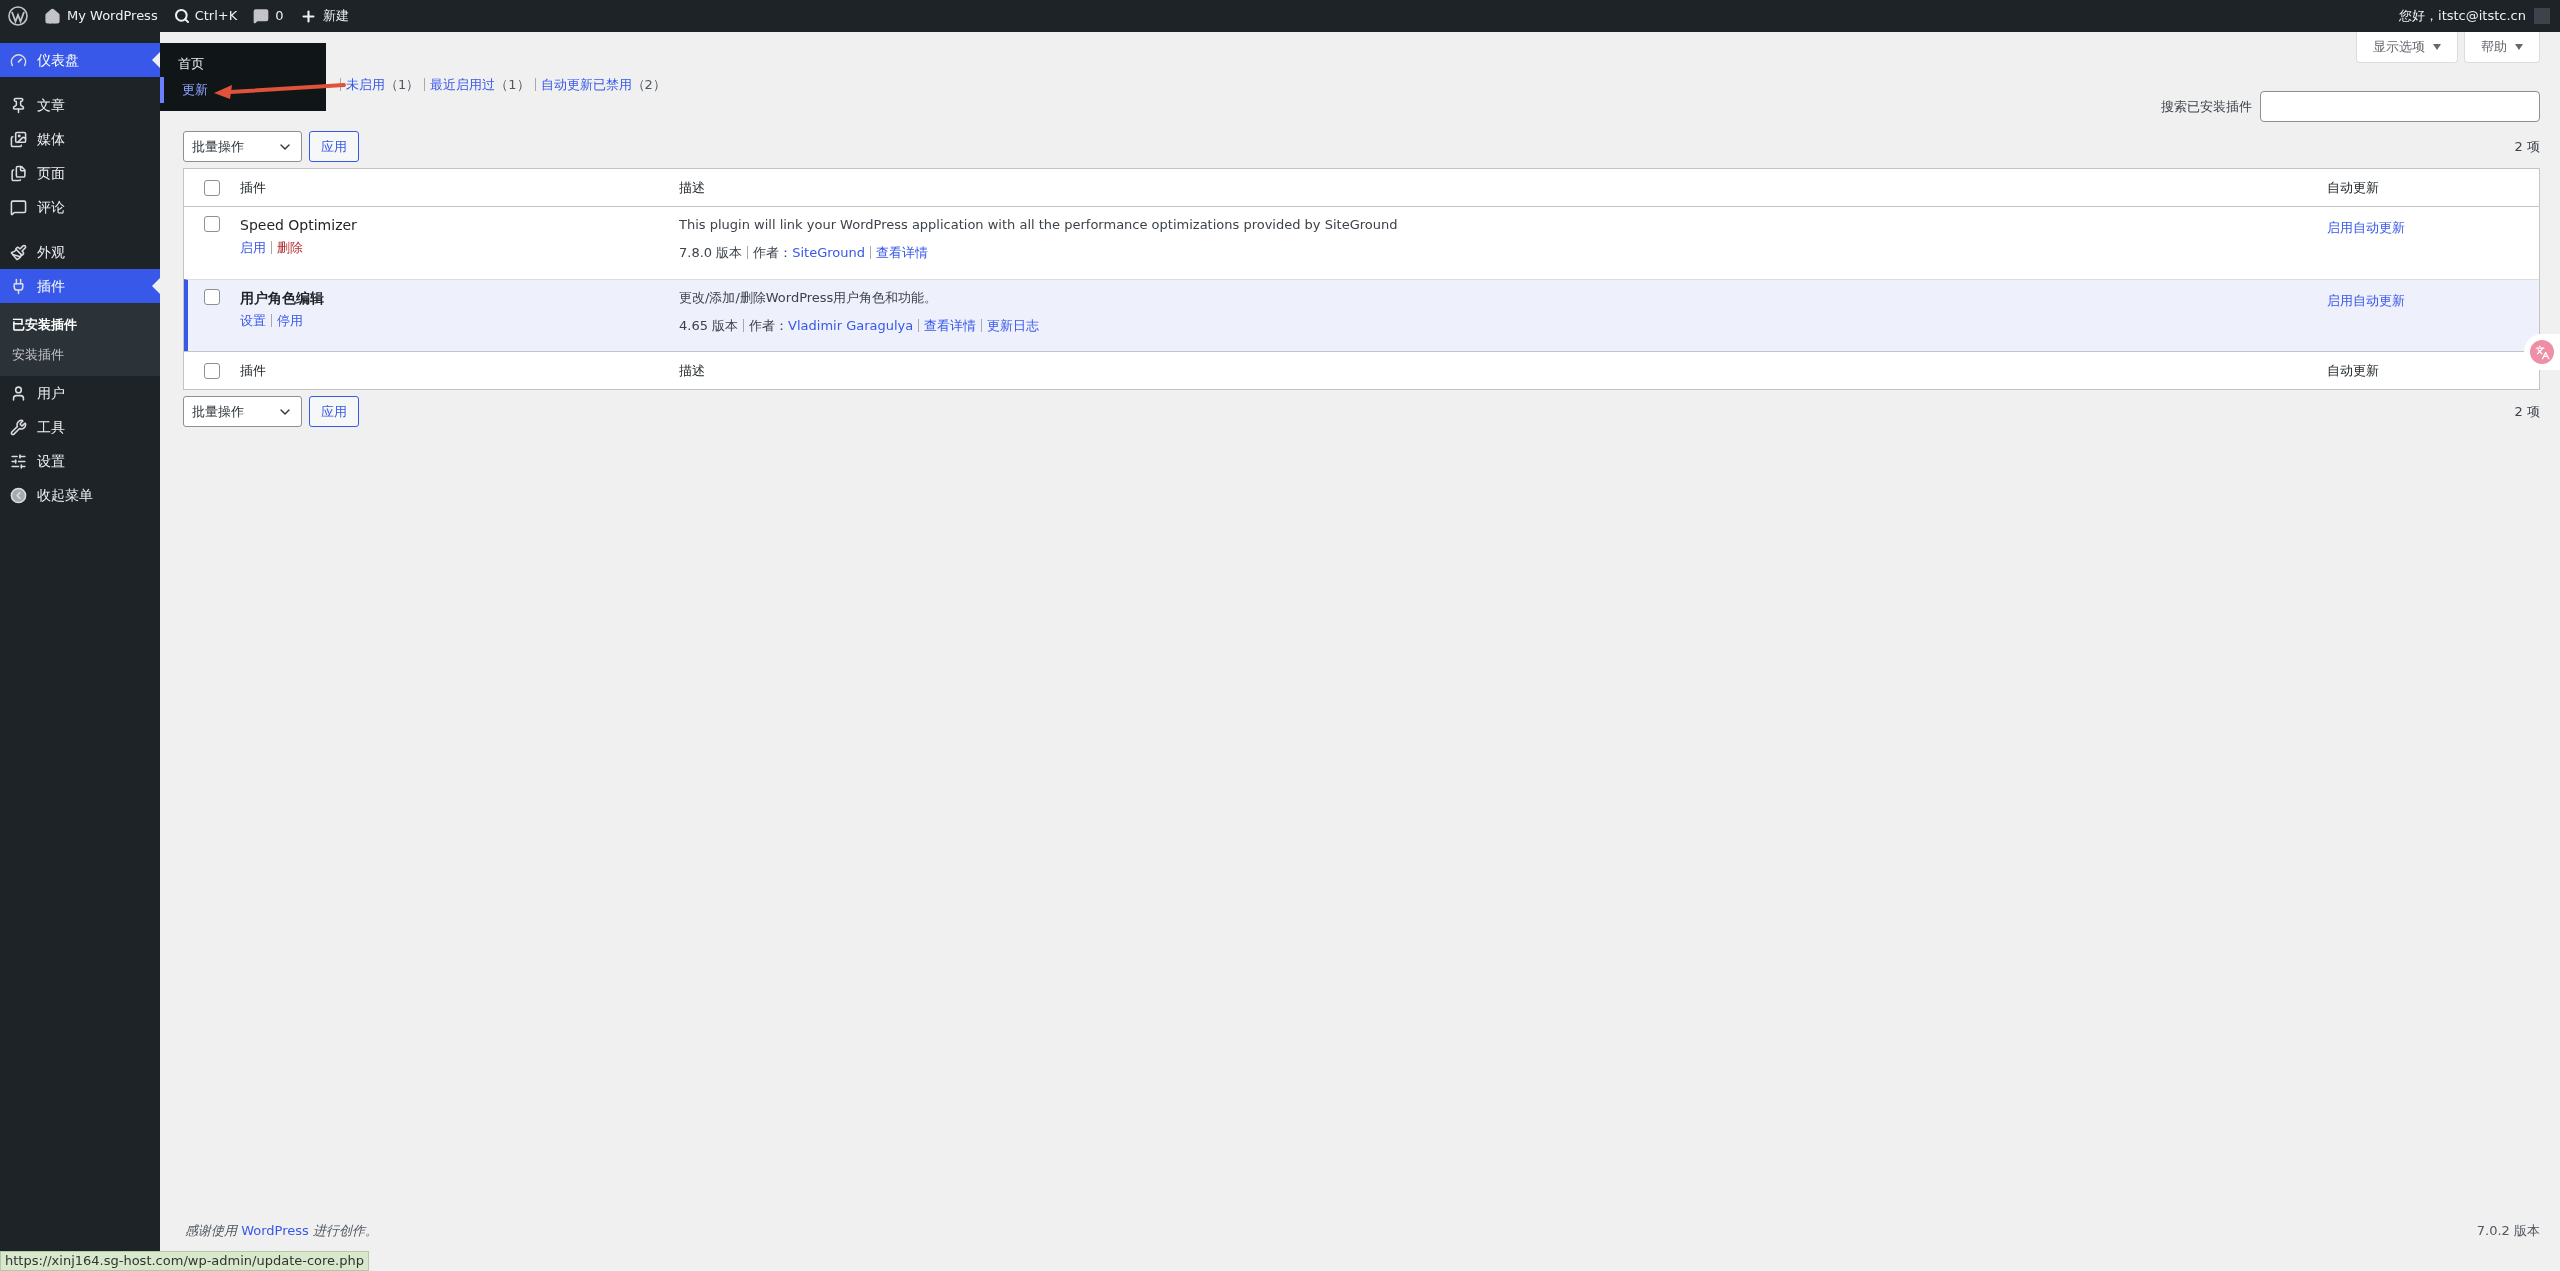 This screenshot has height=1271, width=2560. What do you see at coordinates (80, 495) in the screenshot?
I see `sidebar-item: 收起菜单` at bounding box center [80, 495].